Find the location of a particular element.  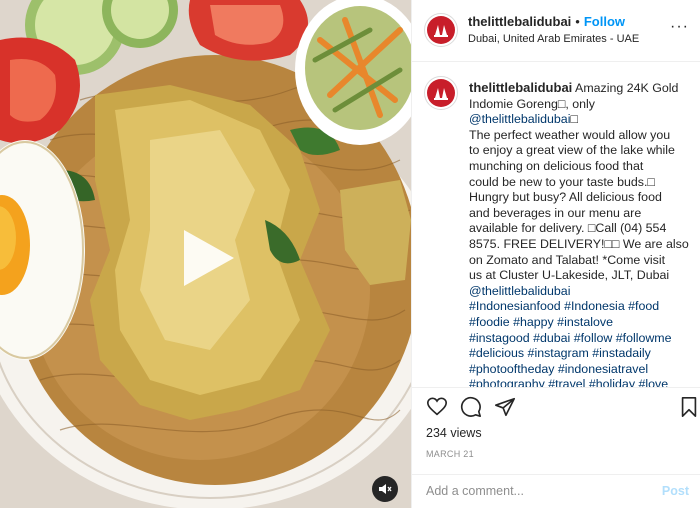

share-icon is located at coordinates (505, 409).